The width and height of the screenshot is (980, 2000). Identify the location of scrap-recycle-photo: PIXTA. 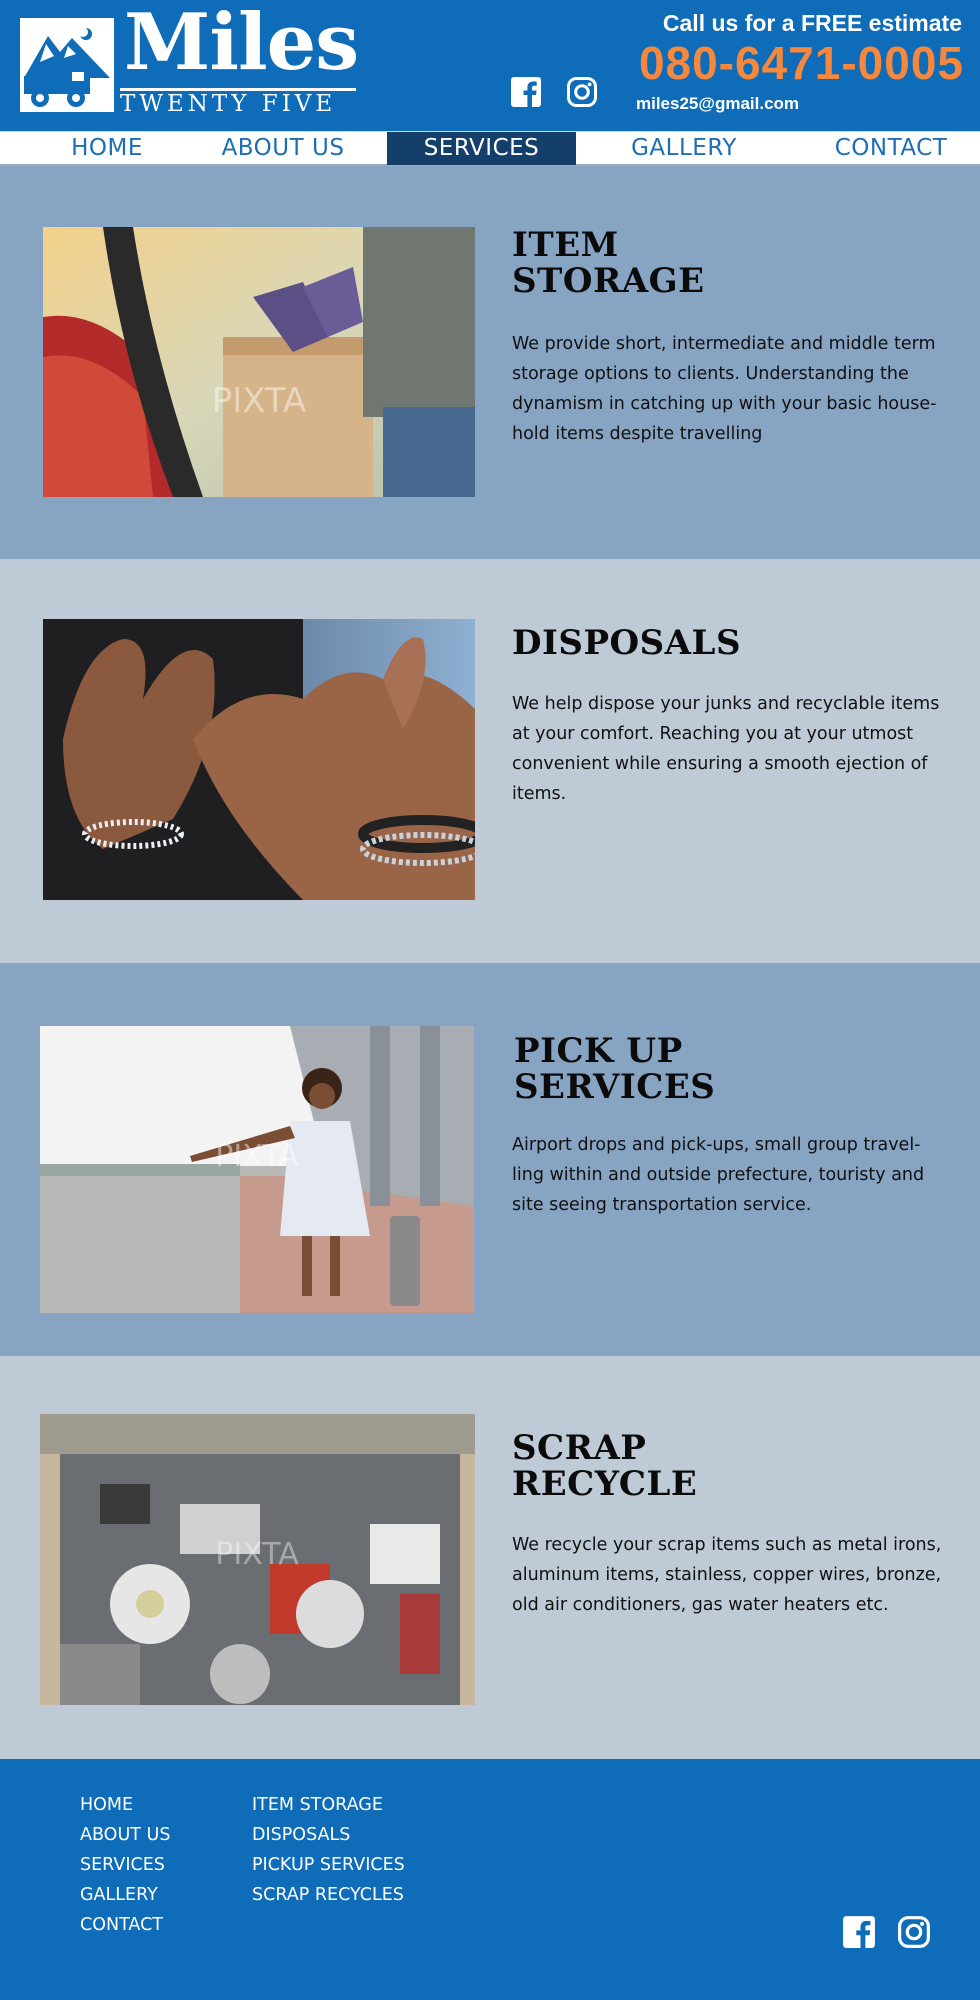
(257, 1559).